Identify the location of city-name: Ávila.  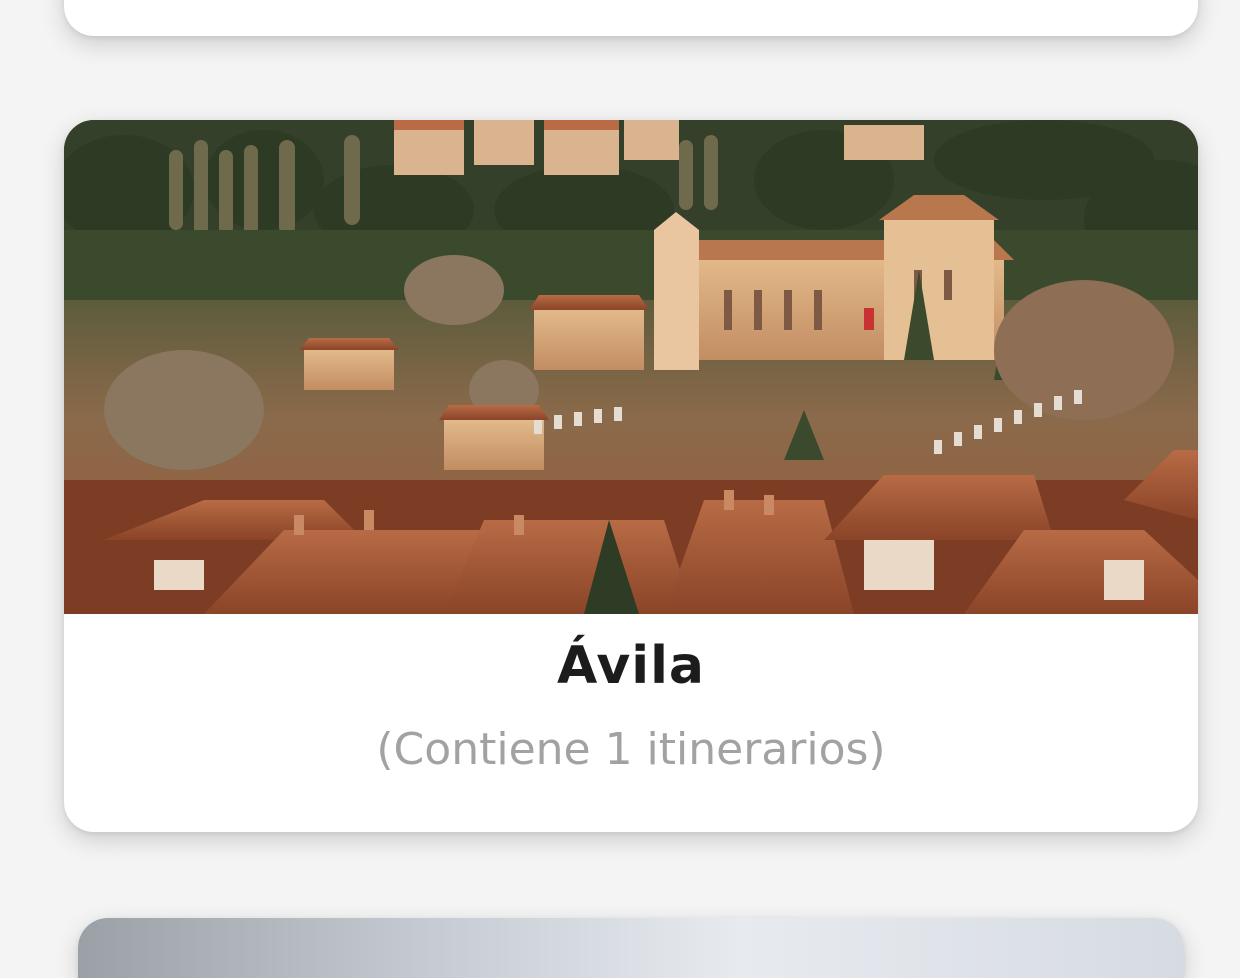
(631, 666).